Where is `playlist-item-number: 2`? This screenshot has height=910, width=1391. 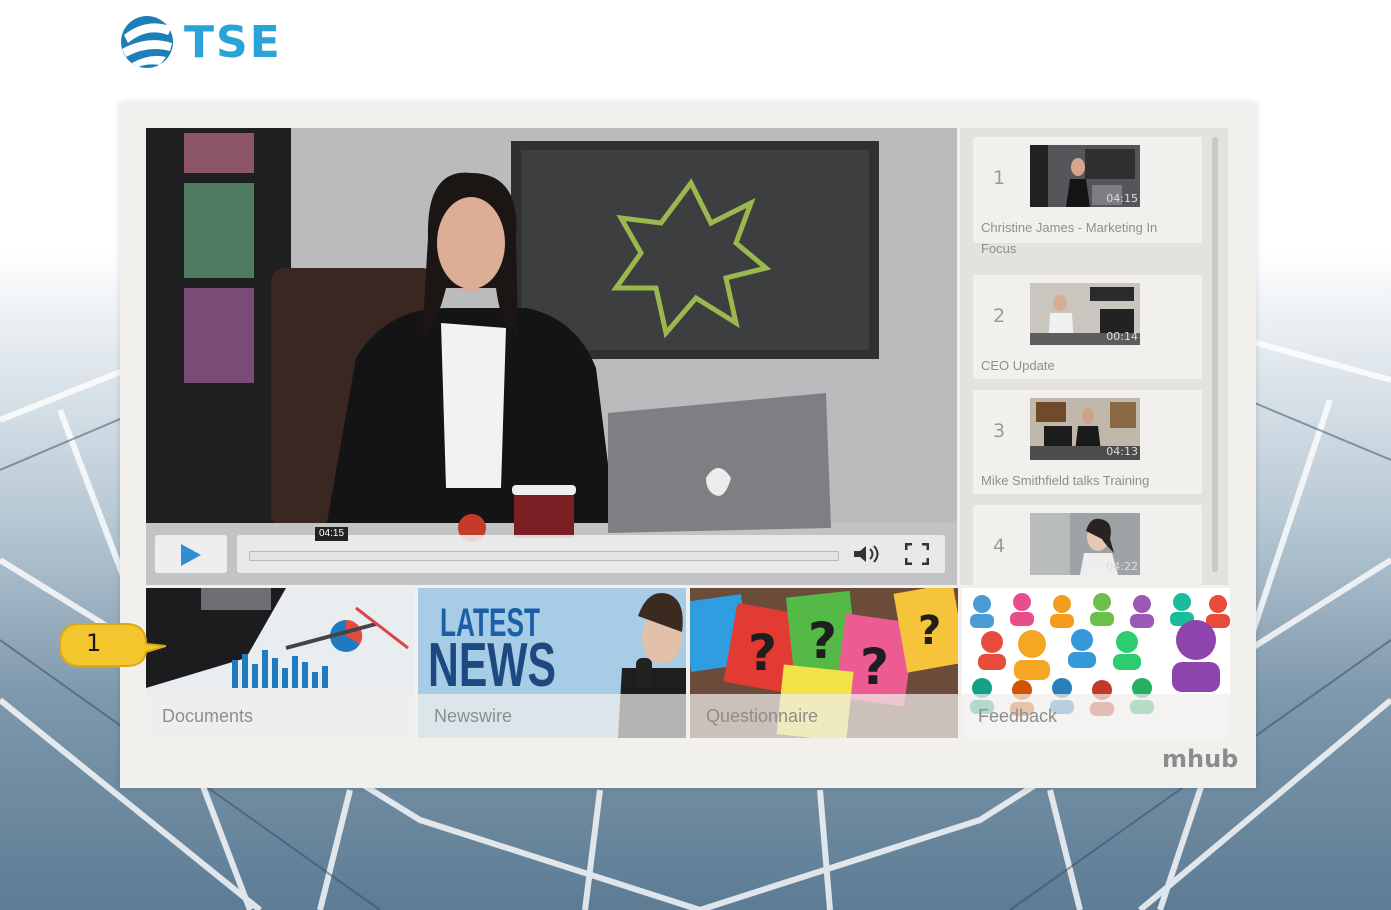 playlist-item-number: 2 is located at coordinates (999, 316).